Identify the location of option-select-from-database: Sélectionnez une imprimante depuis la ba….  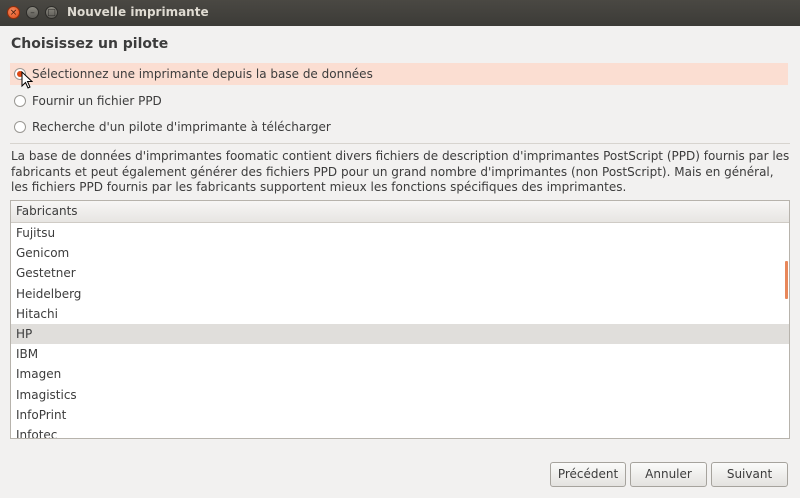
(399, 74).